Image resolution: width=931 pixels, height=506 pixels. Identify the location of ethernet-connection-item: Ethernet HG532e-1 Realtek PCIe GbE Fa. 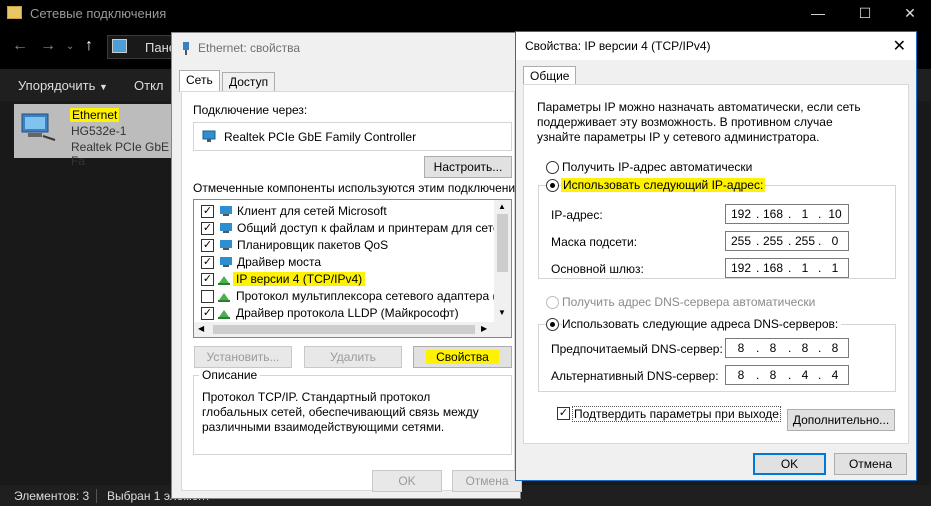
(94, 136).